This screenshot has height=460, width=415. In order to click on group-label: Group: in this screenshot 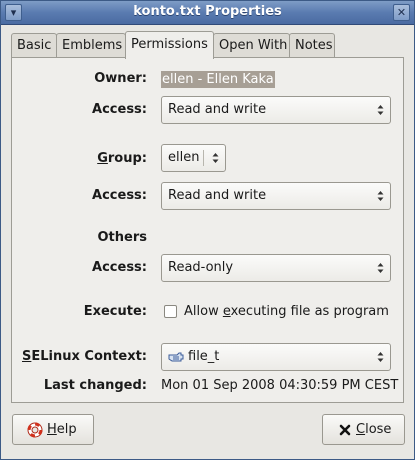, I will do `click(122, 158)`.